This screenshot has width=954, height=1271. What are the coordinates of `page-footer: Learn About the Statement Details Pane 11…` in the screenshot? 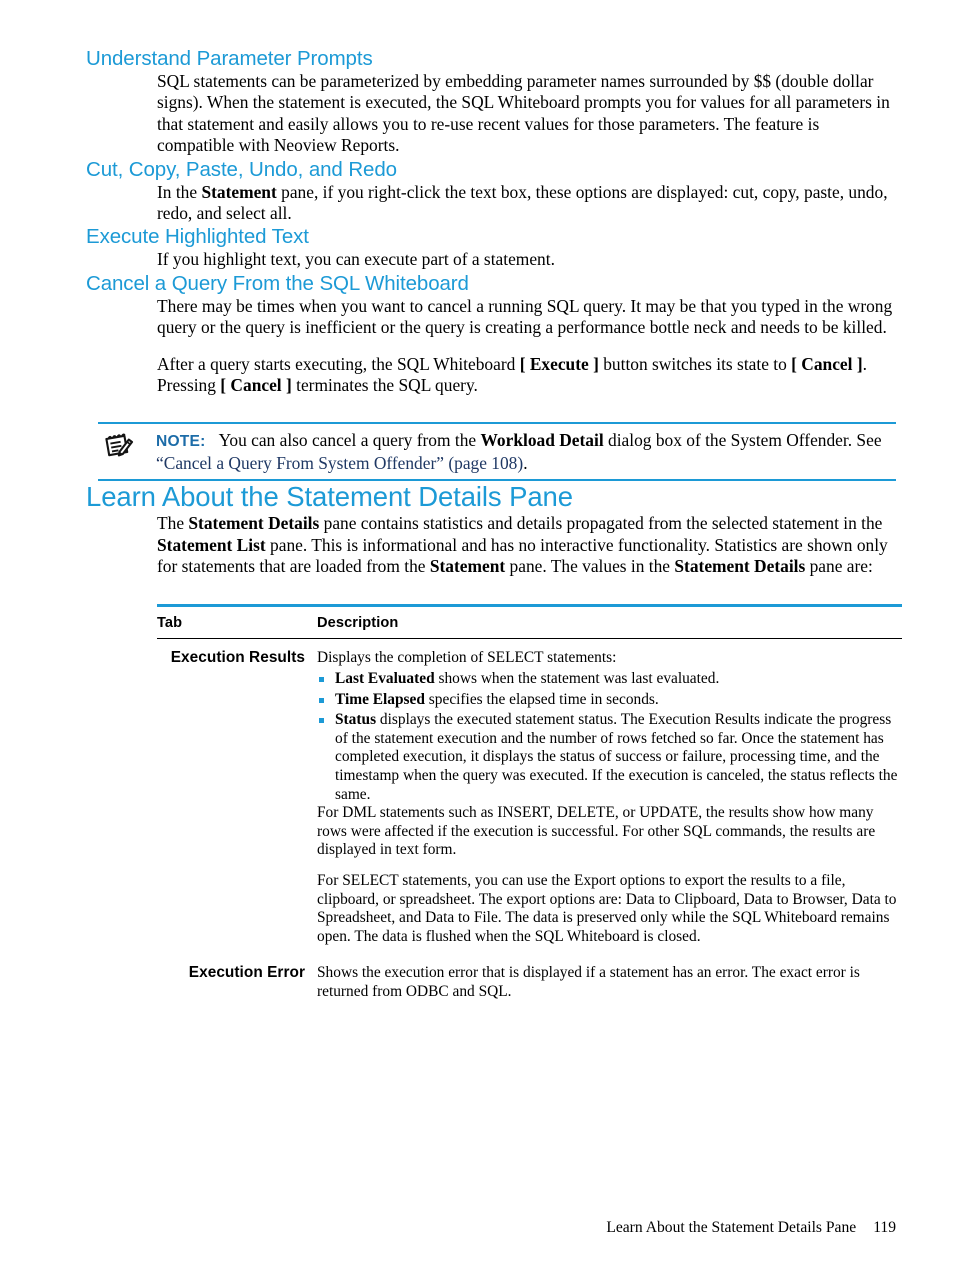 It's located at (491, 1227).